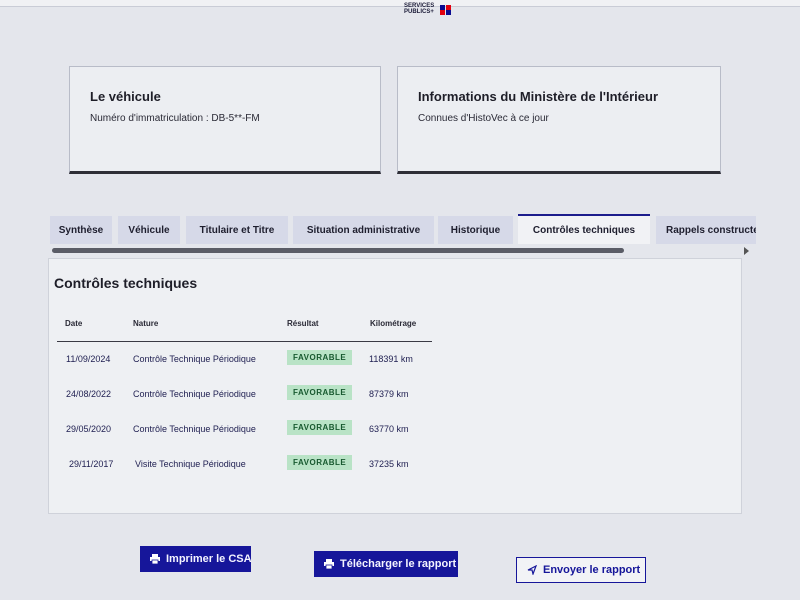 This screenshot has width=800, height=600. Describe the element at coordinates (746, 251) in the screenshot. I see `scroll-right-icon` at that location.